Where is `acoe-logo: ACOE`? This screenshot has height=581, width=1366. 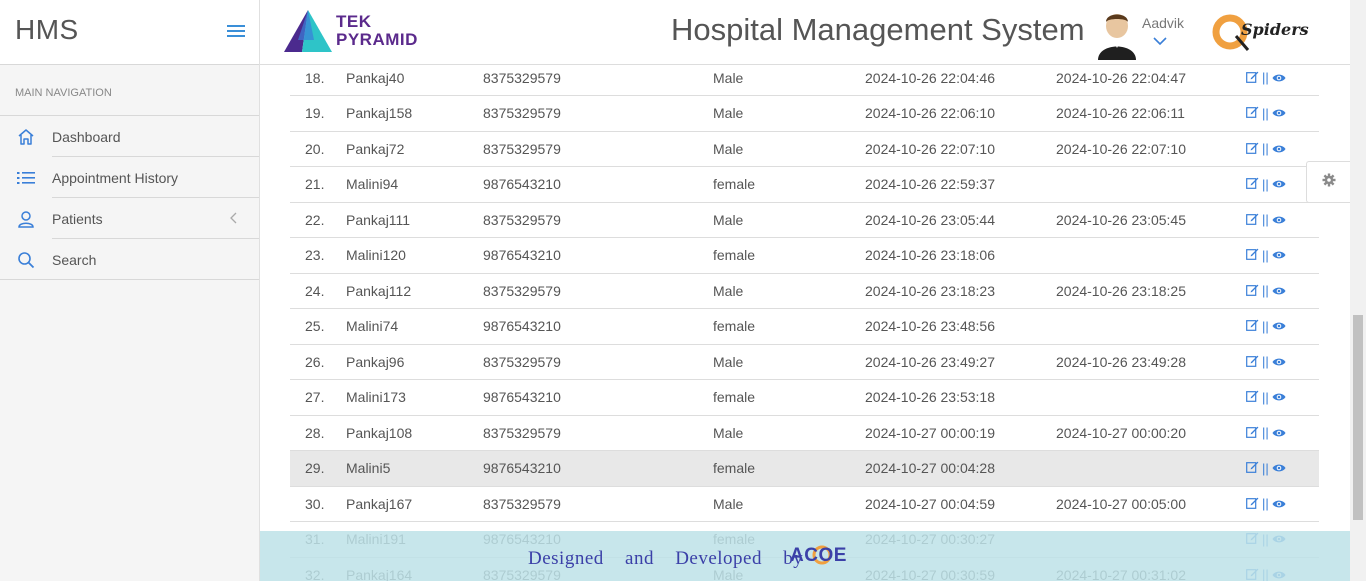 acoe-logo: ACOE is located at coordinates (821, 558).